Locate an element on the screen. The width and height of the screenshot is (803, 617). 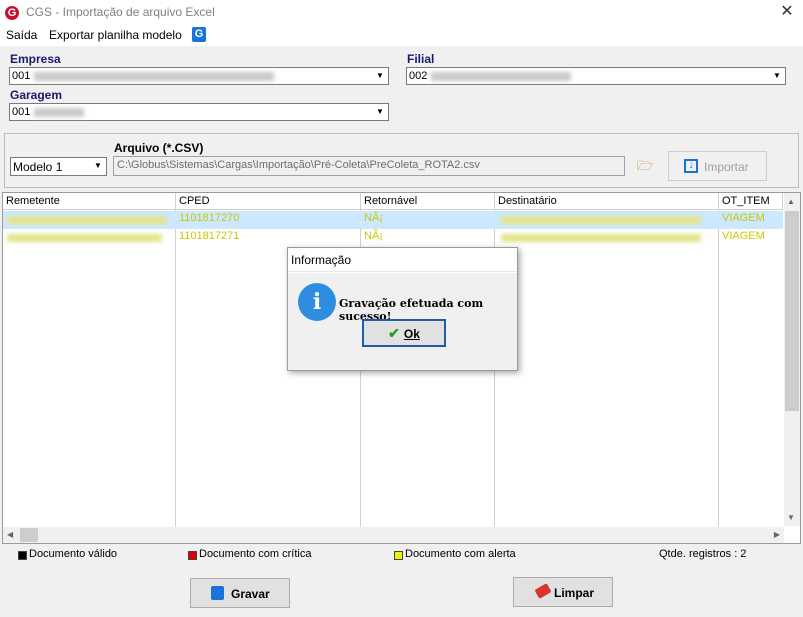
scroll-down-icon: ▼ is located at coordinates (791, 517).